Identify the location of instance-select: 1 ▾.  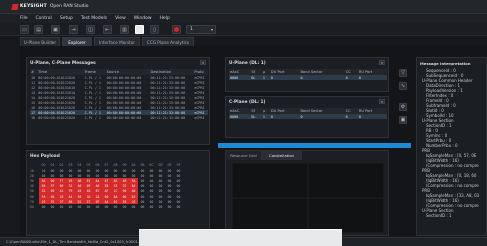
(201, 29).